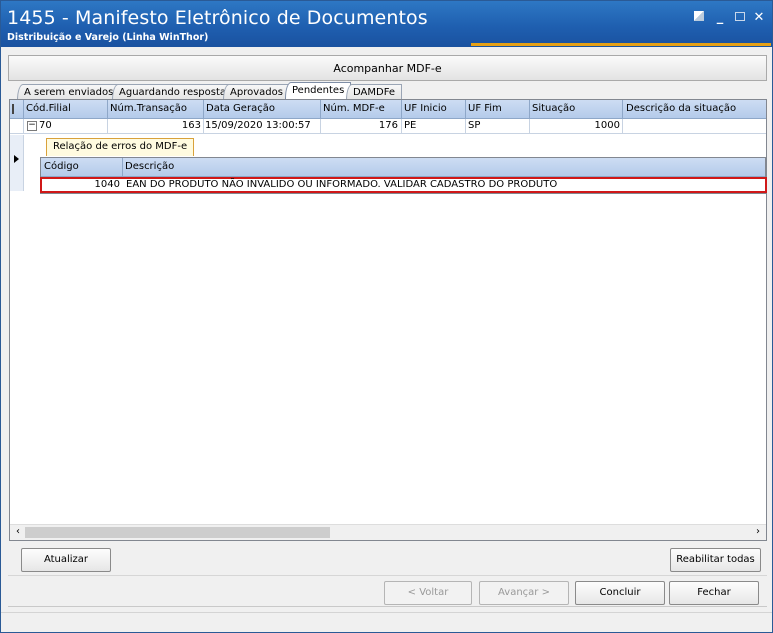 This screenshot has width=773, height=633. Describe the element at coordinates (758, 531) in the screenshot. I see `scroll-right-icon: ›` at that location.